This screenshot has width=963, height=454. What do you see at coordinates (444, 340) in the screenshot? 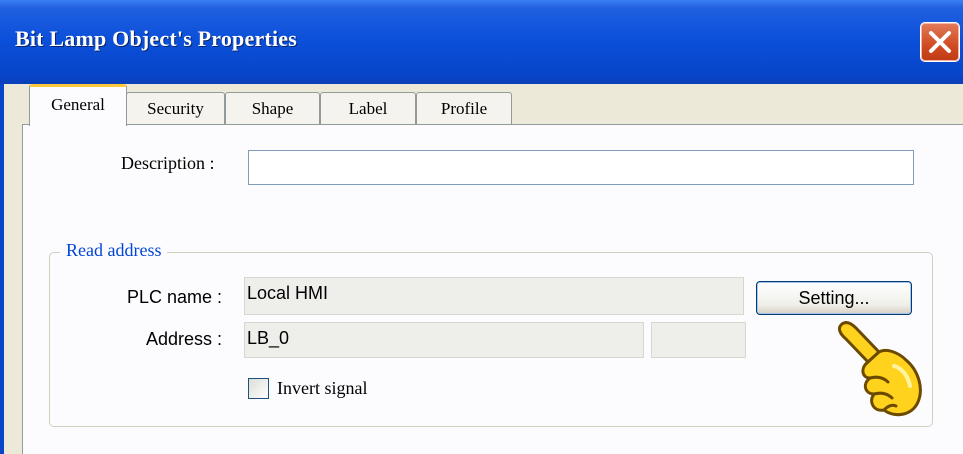
I see `address-field: LB_0` at bounding box center [444, 340].